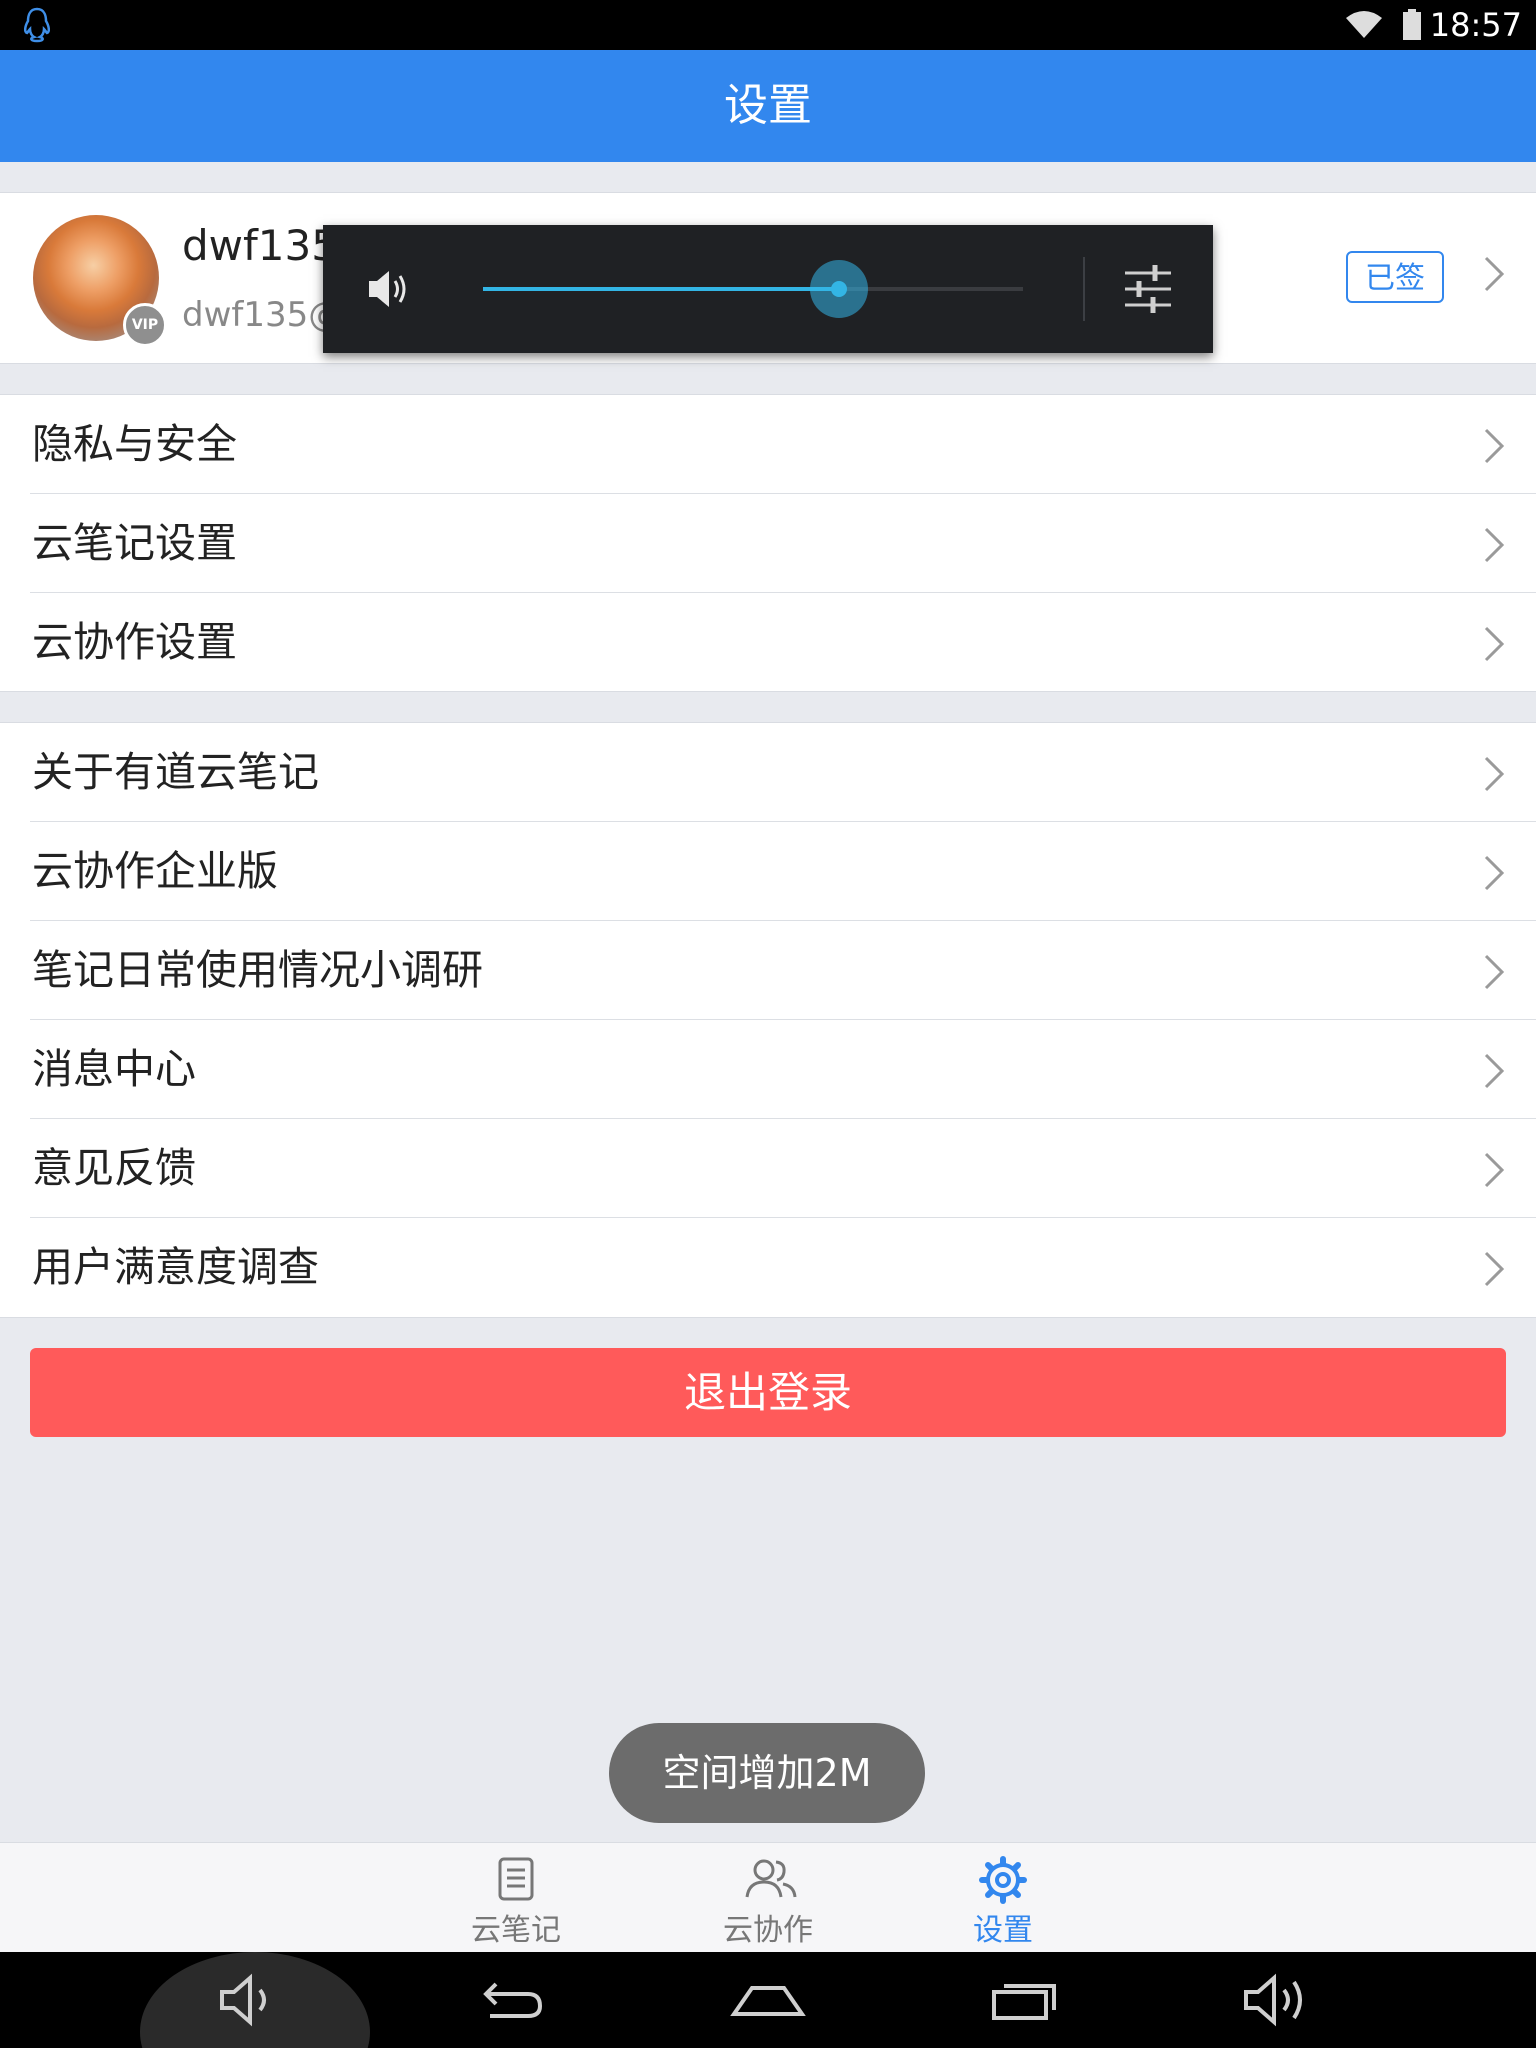  Describe the element at coordinates (768, 1267) in the screenshot. I see `menu-item-satisfaction-survey: 用户满意度调查` at that location.